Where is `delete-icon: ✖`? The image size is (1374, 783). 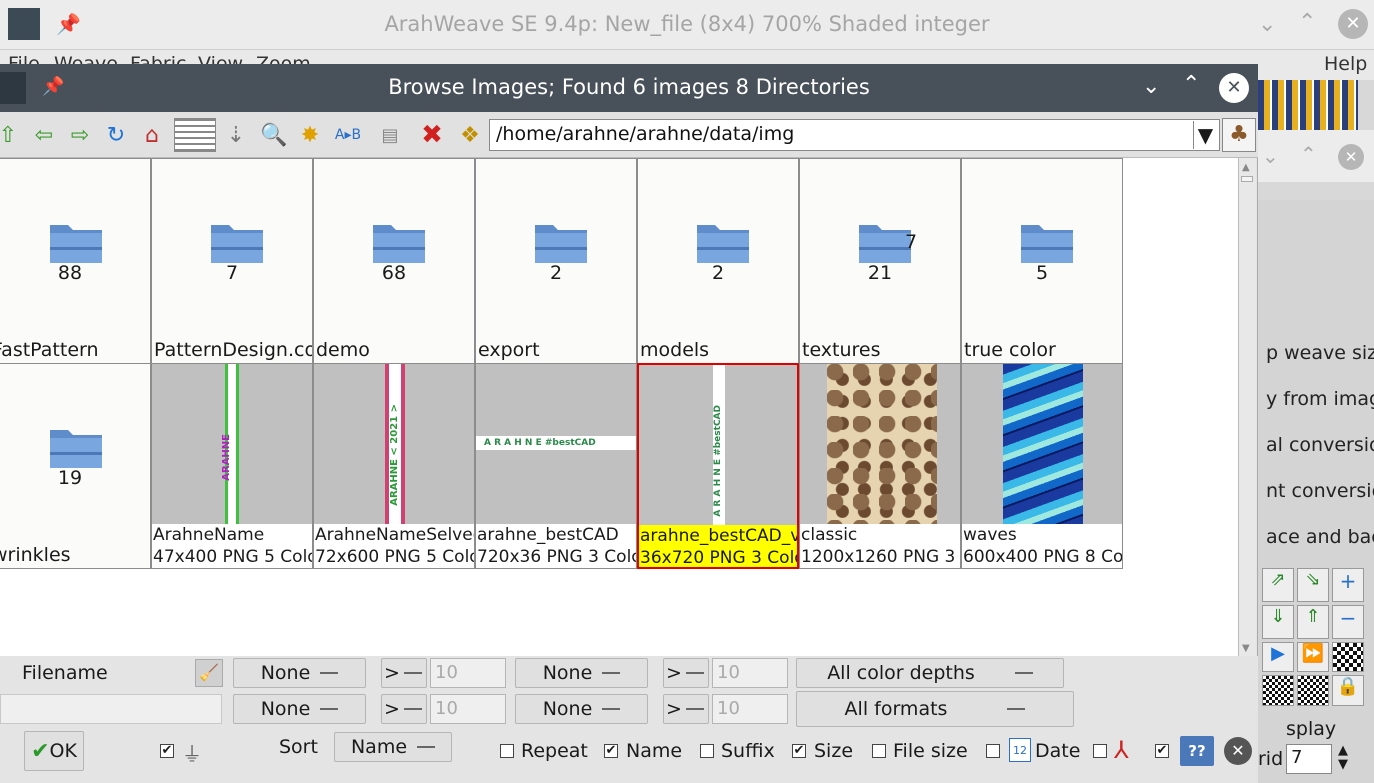
delete-icon: ✖ is located at coordinates (432, 135).